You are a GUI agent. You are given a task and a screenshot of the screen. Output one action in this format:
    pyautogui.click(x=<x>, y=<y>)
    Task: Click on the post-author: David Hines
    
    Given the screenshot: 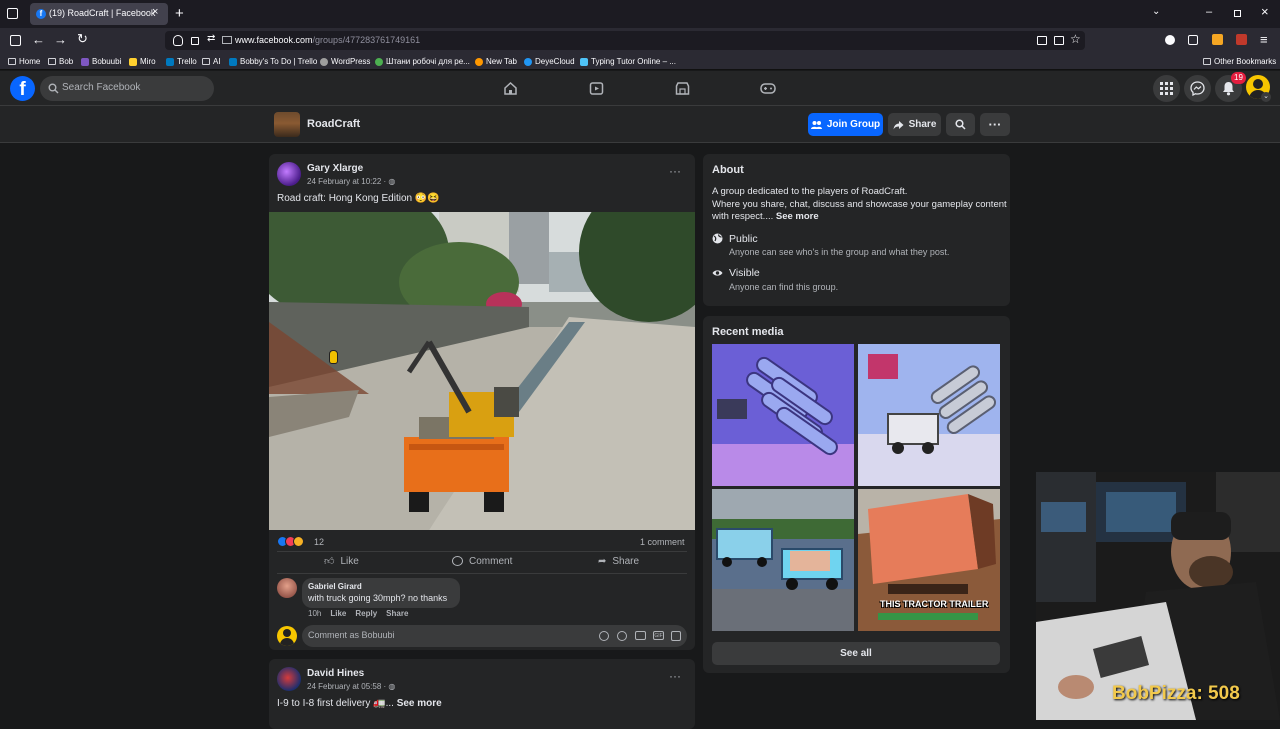 What is the action you would take?
    pyautogui.click(x=335, y=673)
    